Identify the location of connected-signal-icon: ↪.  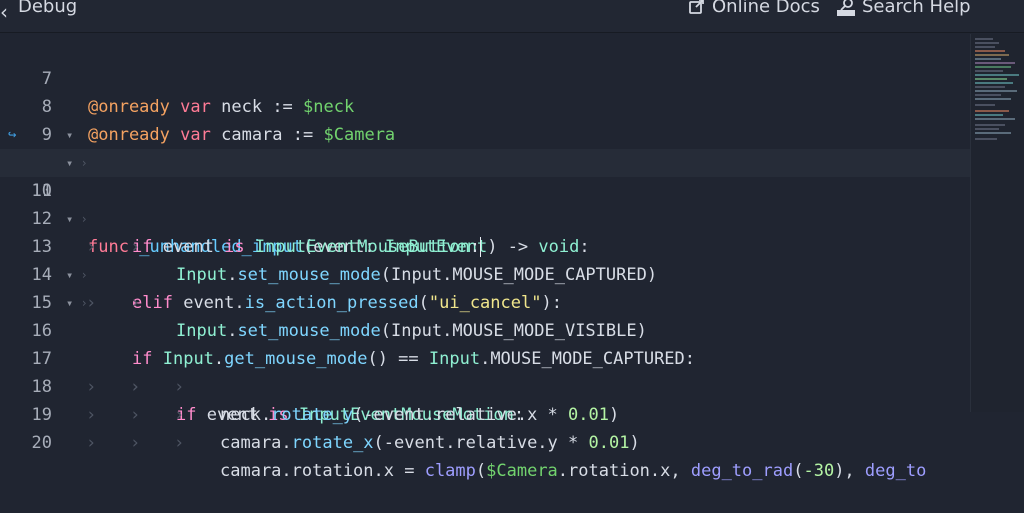
(12, 135).